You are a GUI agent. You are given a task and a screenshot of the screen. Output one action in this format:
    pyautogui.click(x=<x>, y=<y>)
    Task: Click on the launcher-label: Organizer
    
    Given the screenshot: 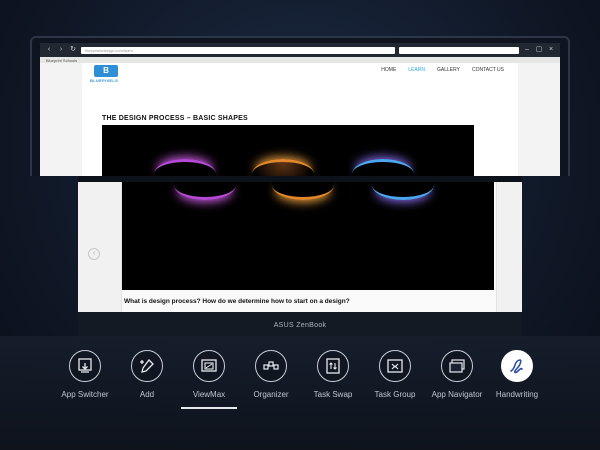 What is the action you would take?
    pyautogui.click(x=271, y=394)
    